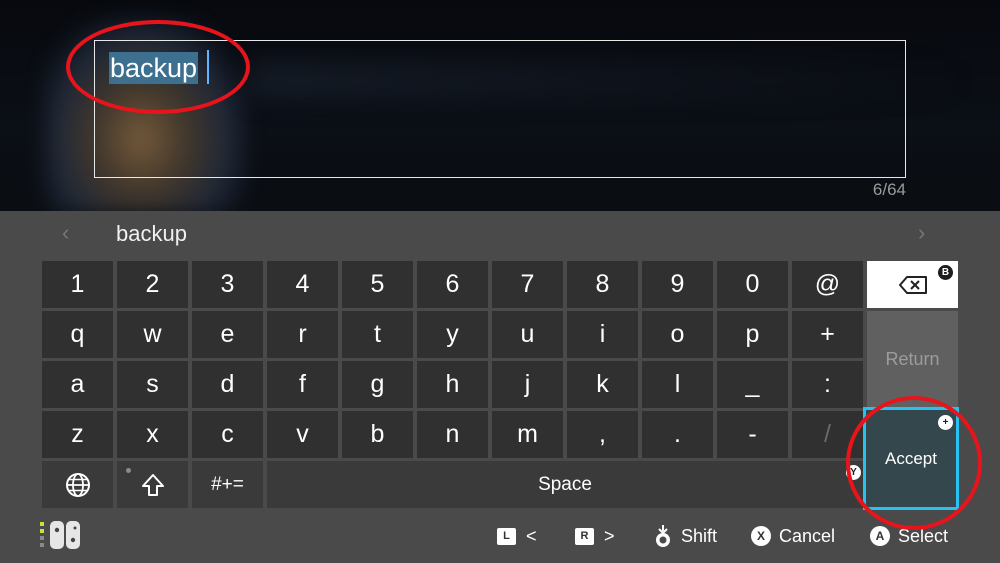 The height and width of the screenshot is (563, 1000). What do you see at coordinates (827, 284) in the screenshot?
I see `key-0-10: @` at bounding box center [827, 284].